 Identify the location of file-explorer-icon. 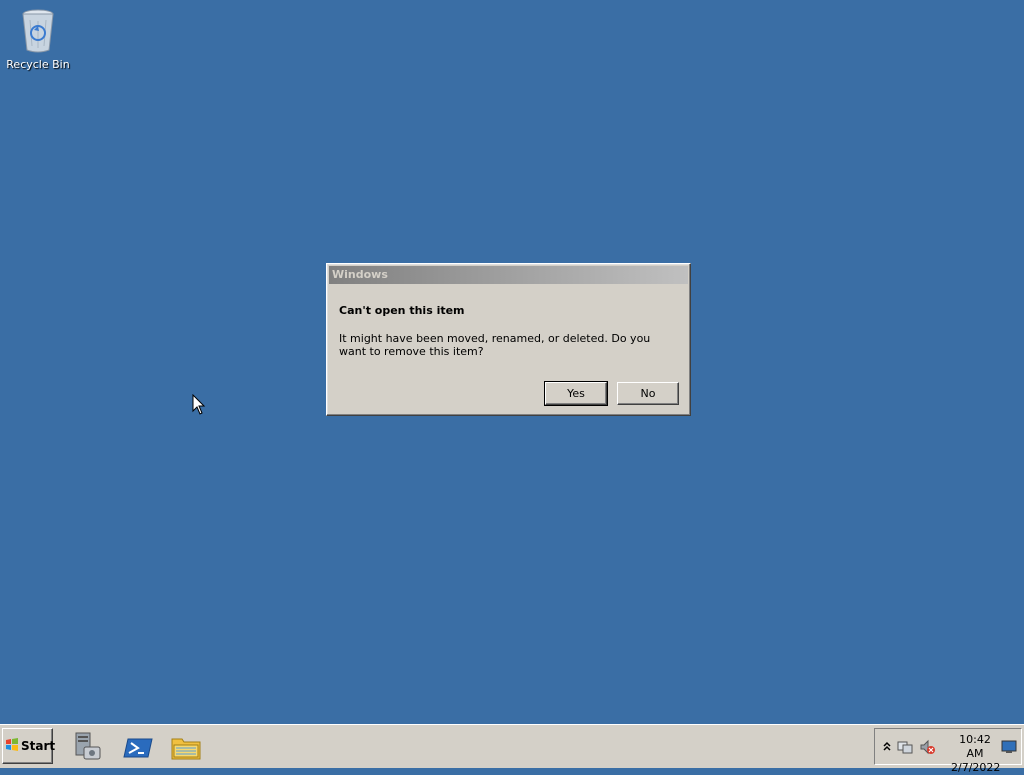
(186, 747).